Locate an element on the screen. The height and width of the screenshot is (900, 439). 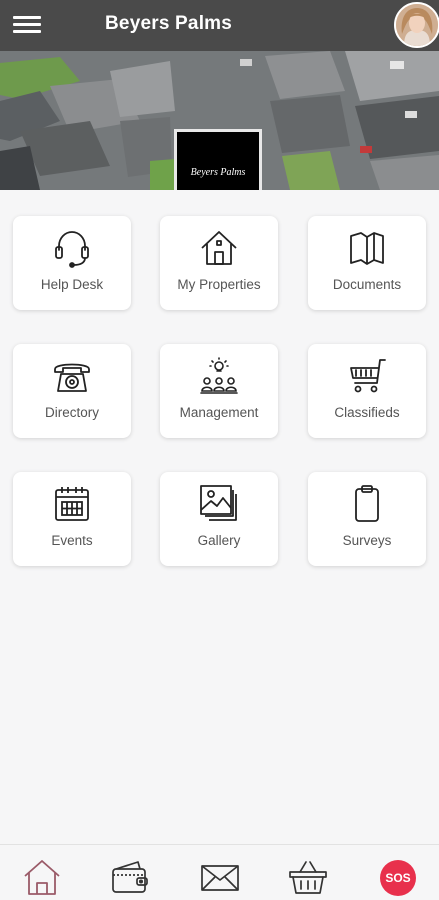
tile-label: Management is located at coordinates (219, 412).